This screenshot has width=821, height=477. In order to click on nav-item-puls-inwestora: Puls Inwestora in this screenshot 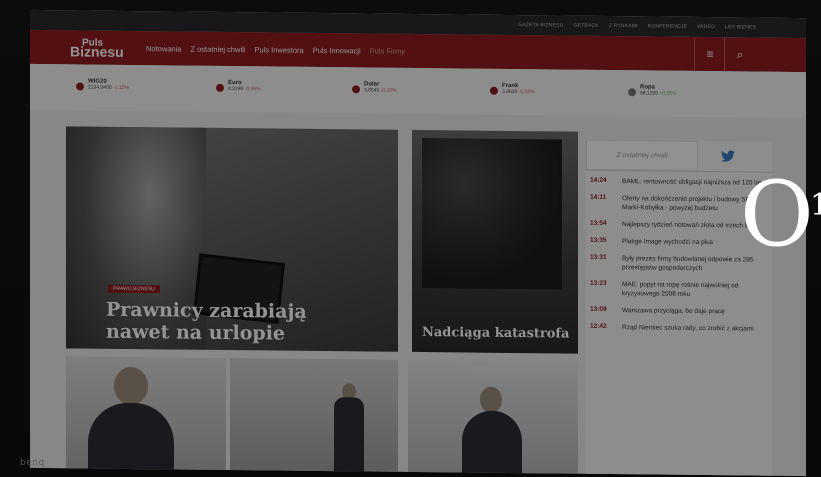, I will do `click(278, 50)`.